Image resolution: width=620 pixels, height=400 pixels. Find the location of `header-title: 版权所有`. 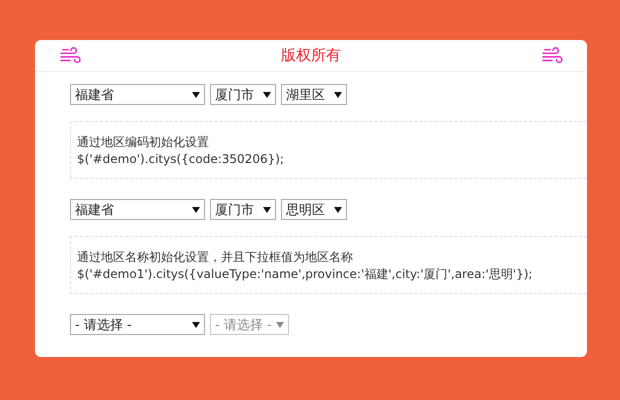

header-title: 版权所有 is located at coordinates (311, 55).